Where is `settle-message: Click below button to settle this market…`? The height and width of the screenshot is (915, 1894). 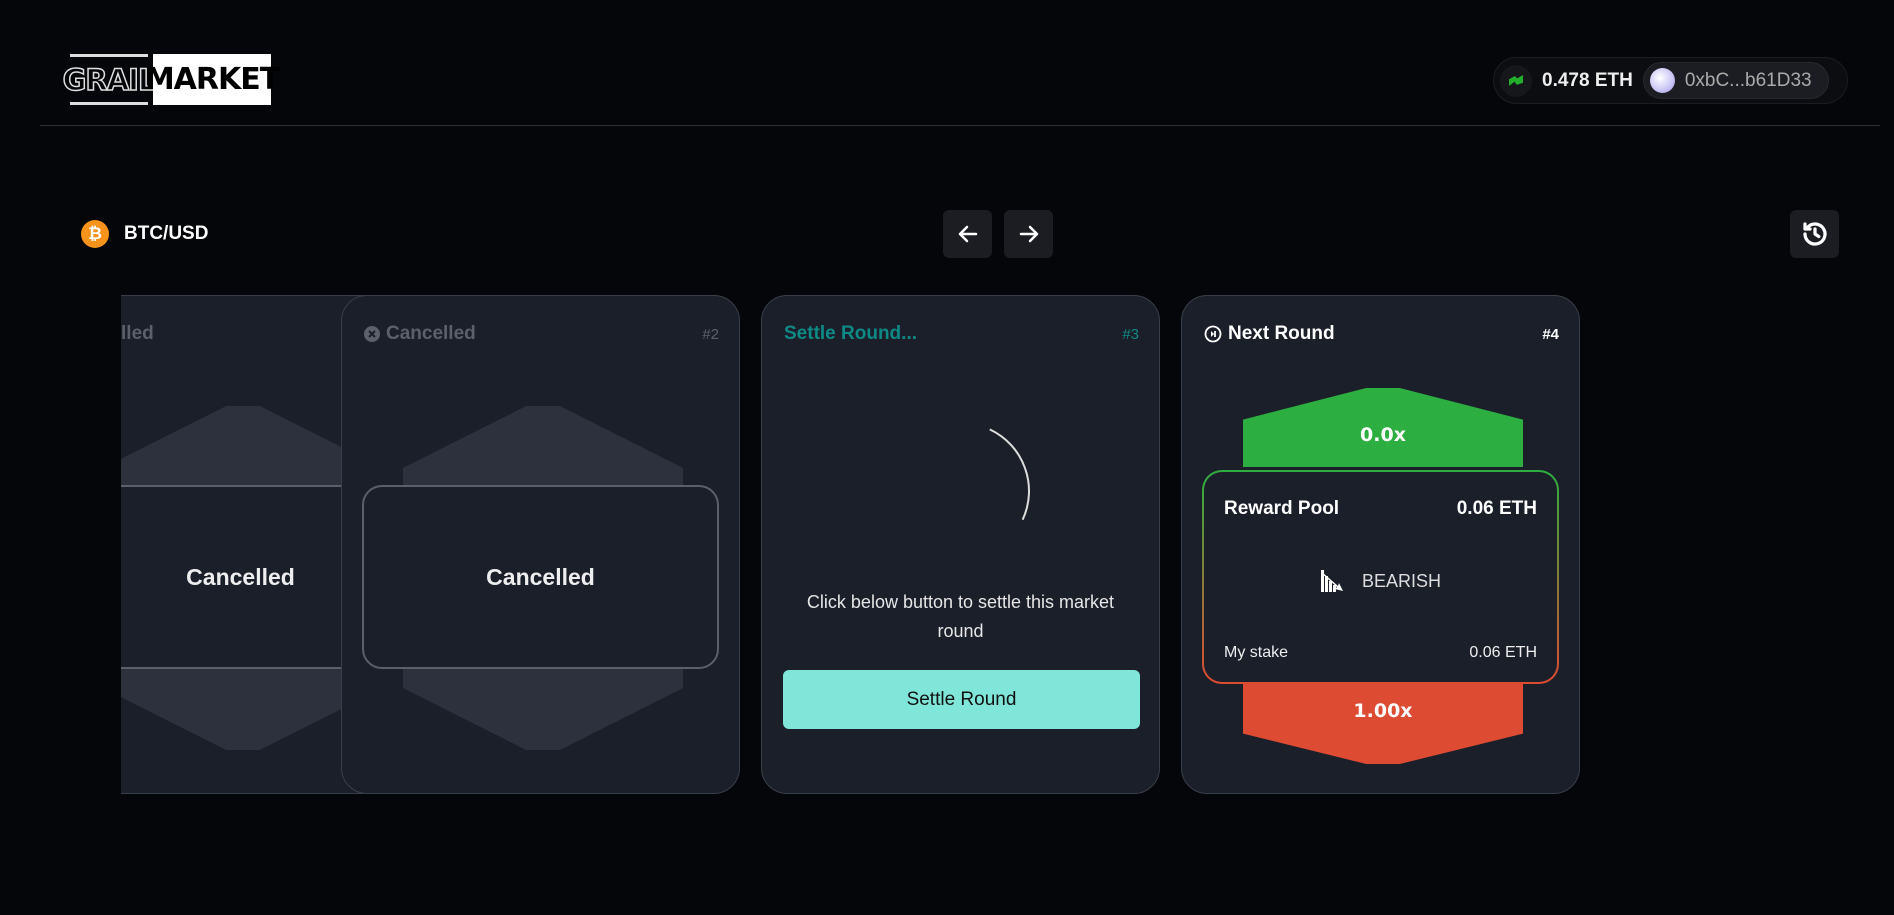
settle-message: Click below button to settle this market… is located at coordinates (960, 616).